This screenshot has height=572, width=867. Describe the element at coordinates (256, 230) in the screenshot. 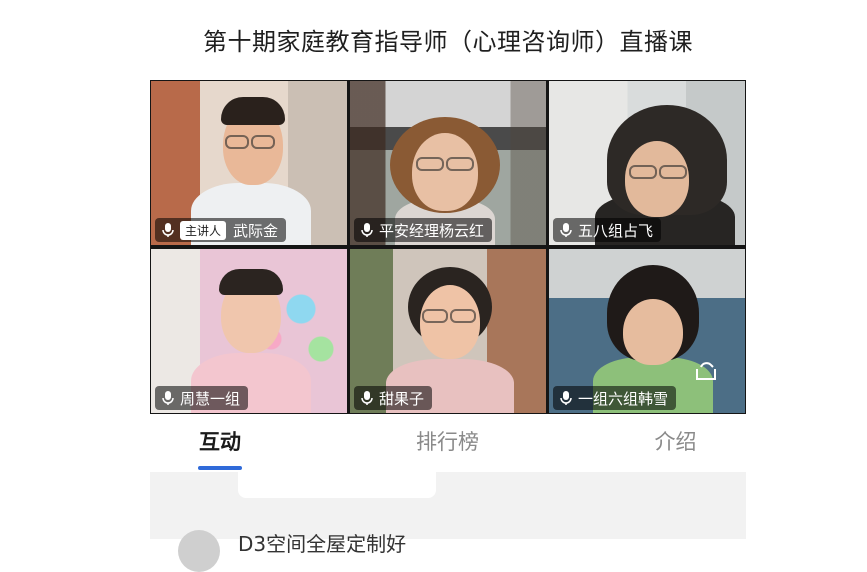

I see `participant-name: 武际金` at that location.